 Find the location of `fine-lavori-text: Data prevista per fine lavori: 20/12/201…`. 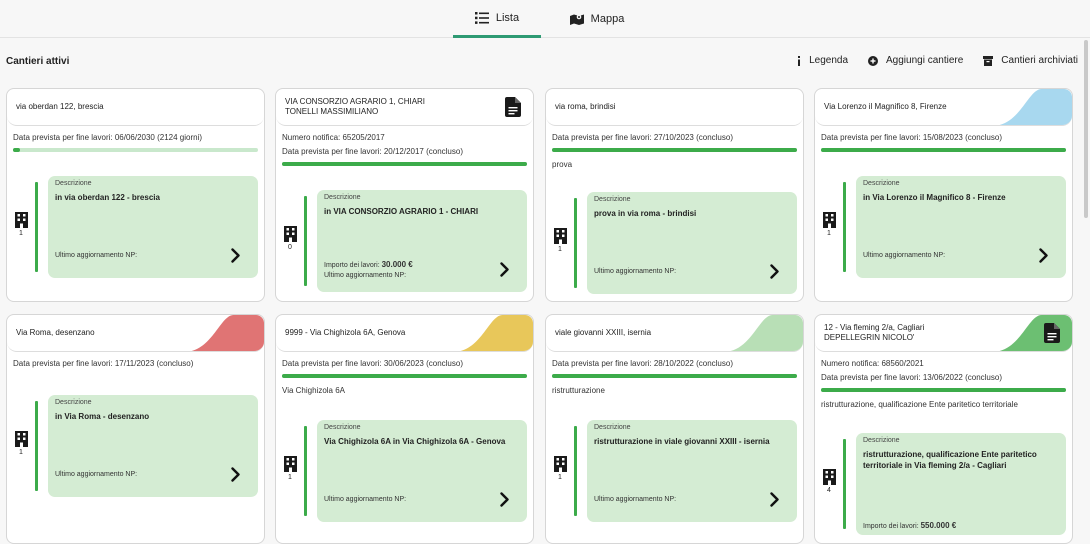

fine-lavori-text: Data prevista per fine lavori: 20/12/201… is located at coordinates (372, 151).